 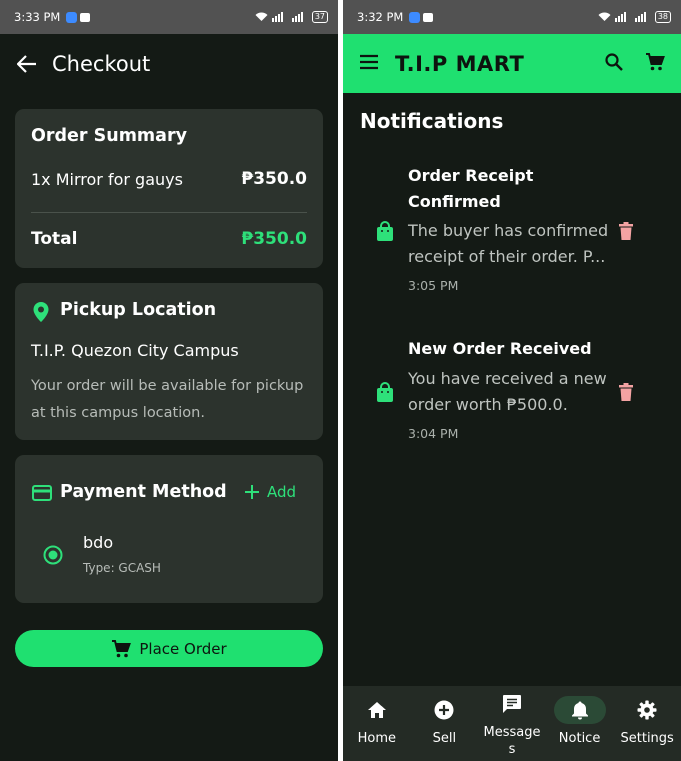 I want to click on status-icons: 38, so click(x=634, y=17).